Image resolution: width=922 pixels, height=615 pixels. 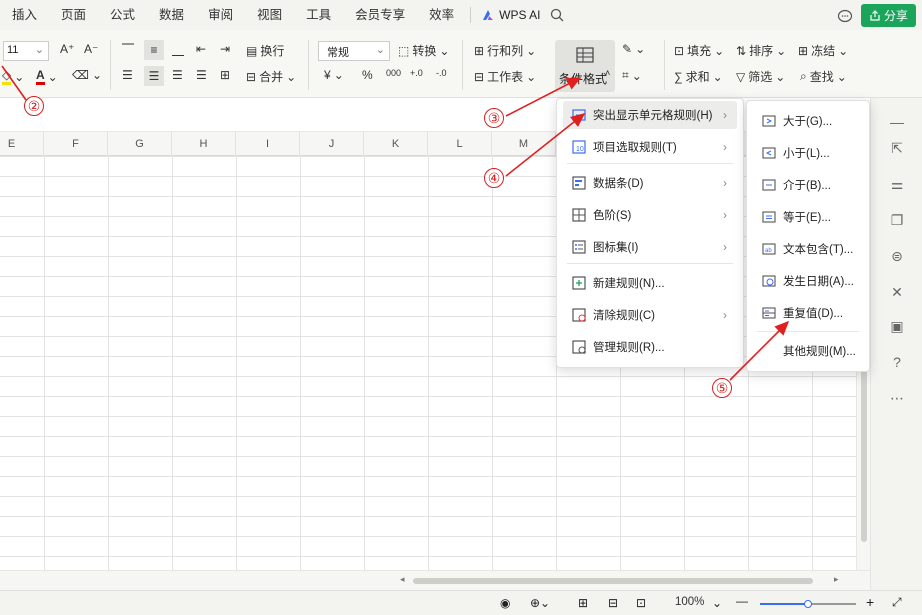 I want to click on zoom-level: 100%, so click(x=689, y=602).